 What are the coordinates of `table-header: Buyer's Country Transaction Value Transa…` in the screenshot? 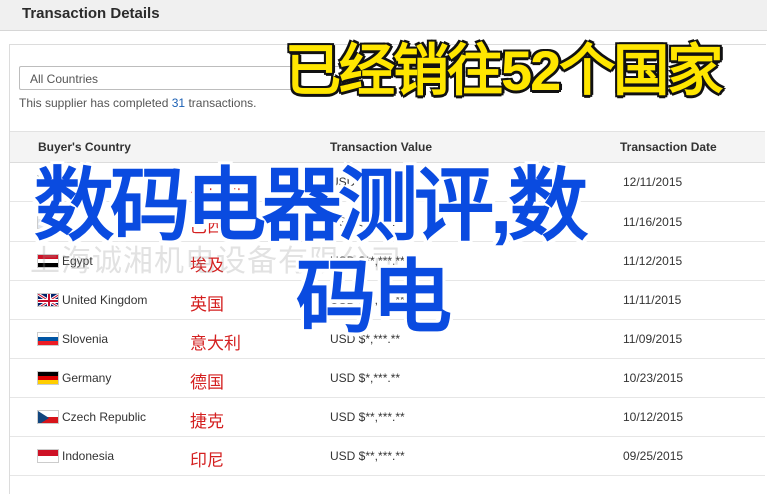 It's located at (387, 147).